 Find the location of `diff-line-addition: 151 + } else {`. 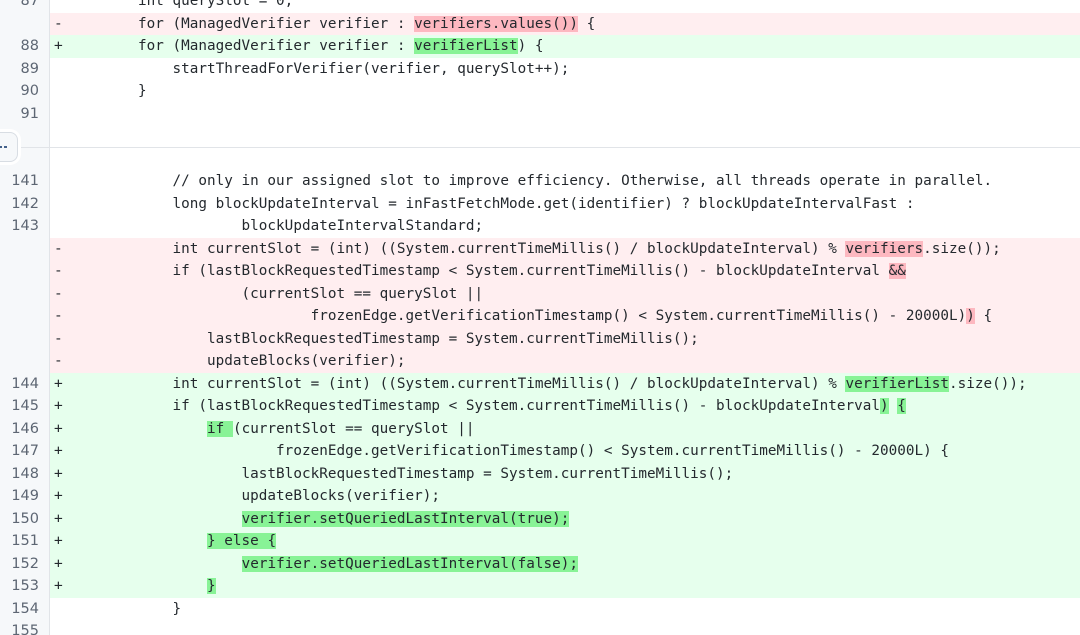

diff-line-addition: 151 + } else { is located at coordinates (540, 541).